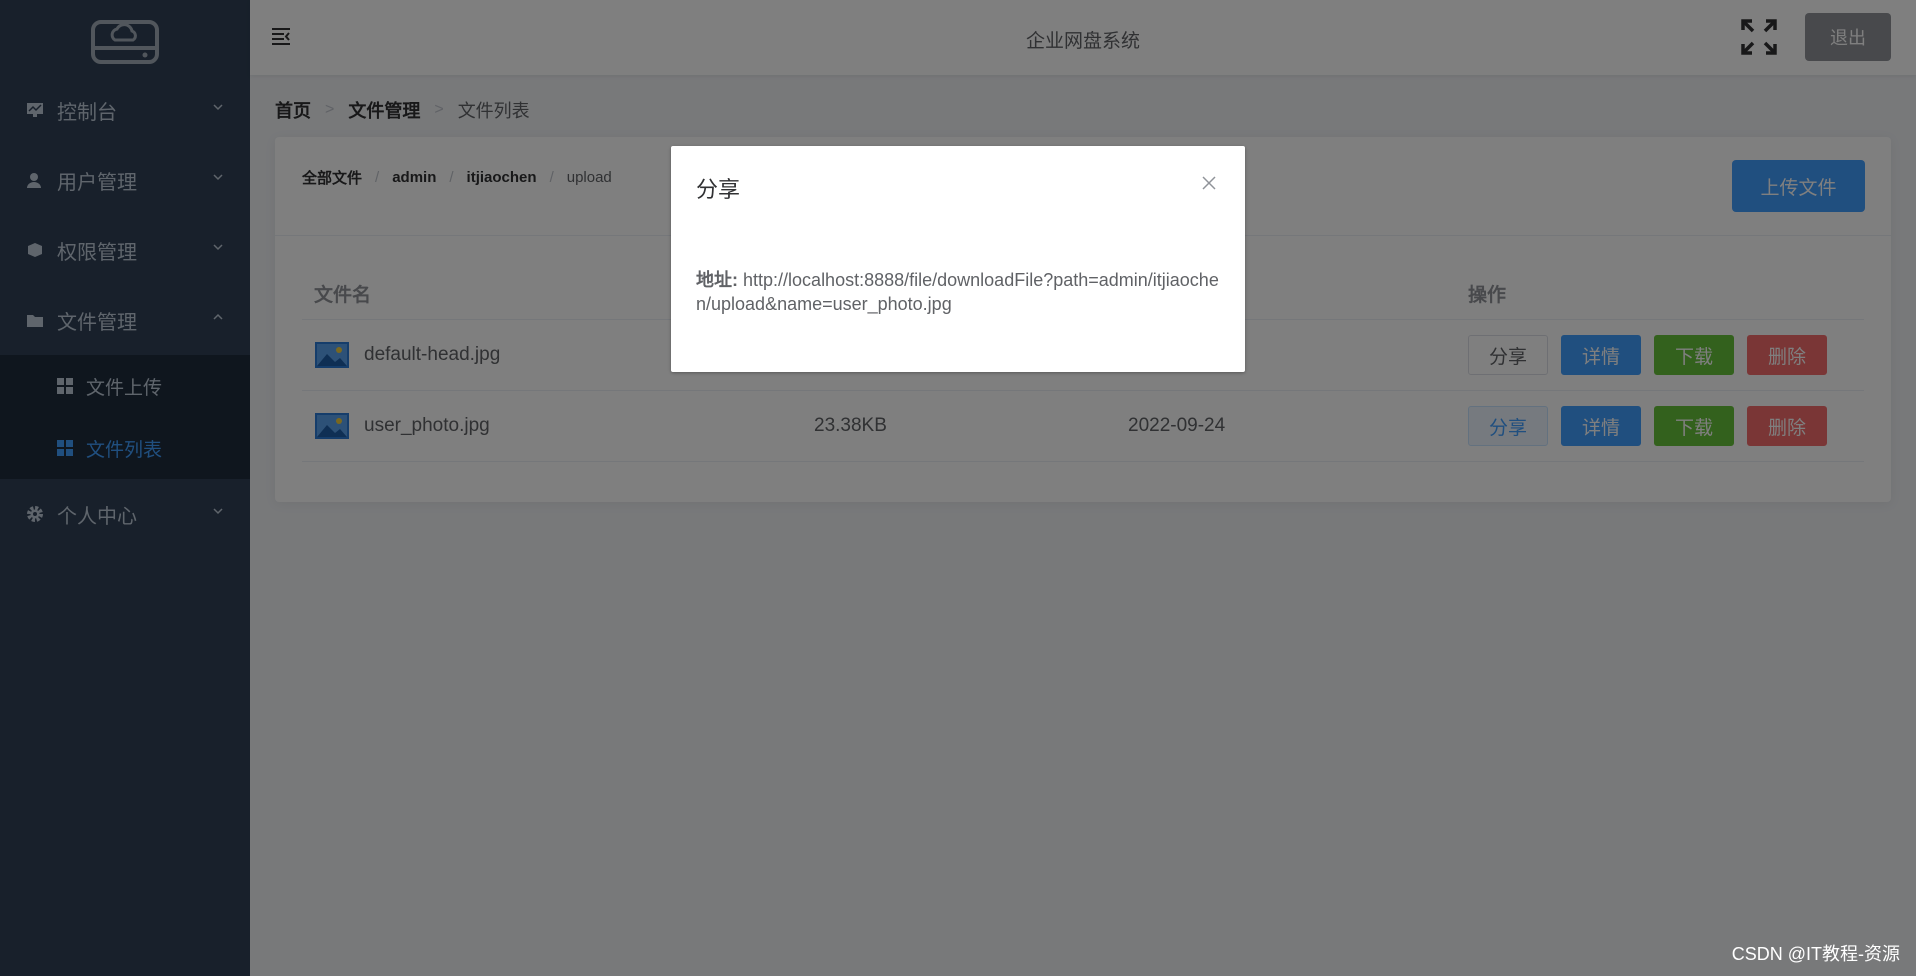 This screenshot has height=976, width=1916. What do you see at coordinates (717, 280) in the screenshot?
I see `address-label: 地址:` at bounding box center [717, 280].